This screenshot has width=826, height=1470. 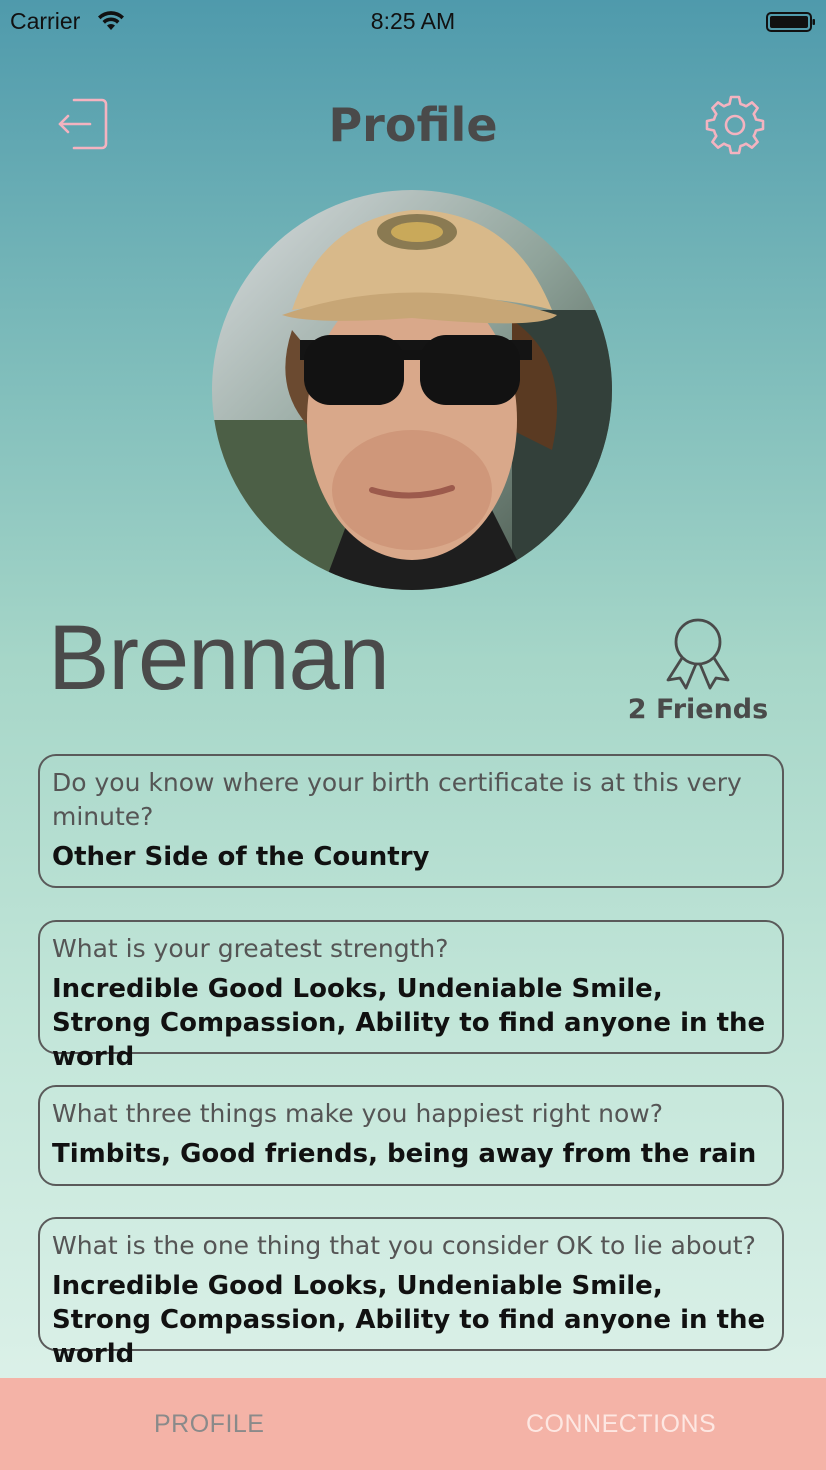 I want to click on answer-text: Other Side of the Country, so click(x=241, y=857).